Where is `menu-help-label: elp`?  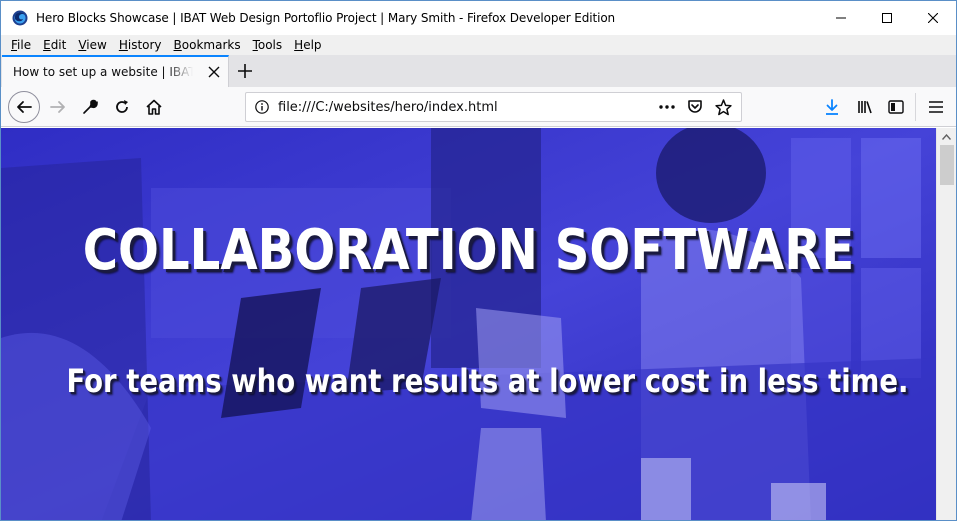 menu-help-label: elp is located at coordinates (312, 45).